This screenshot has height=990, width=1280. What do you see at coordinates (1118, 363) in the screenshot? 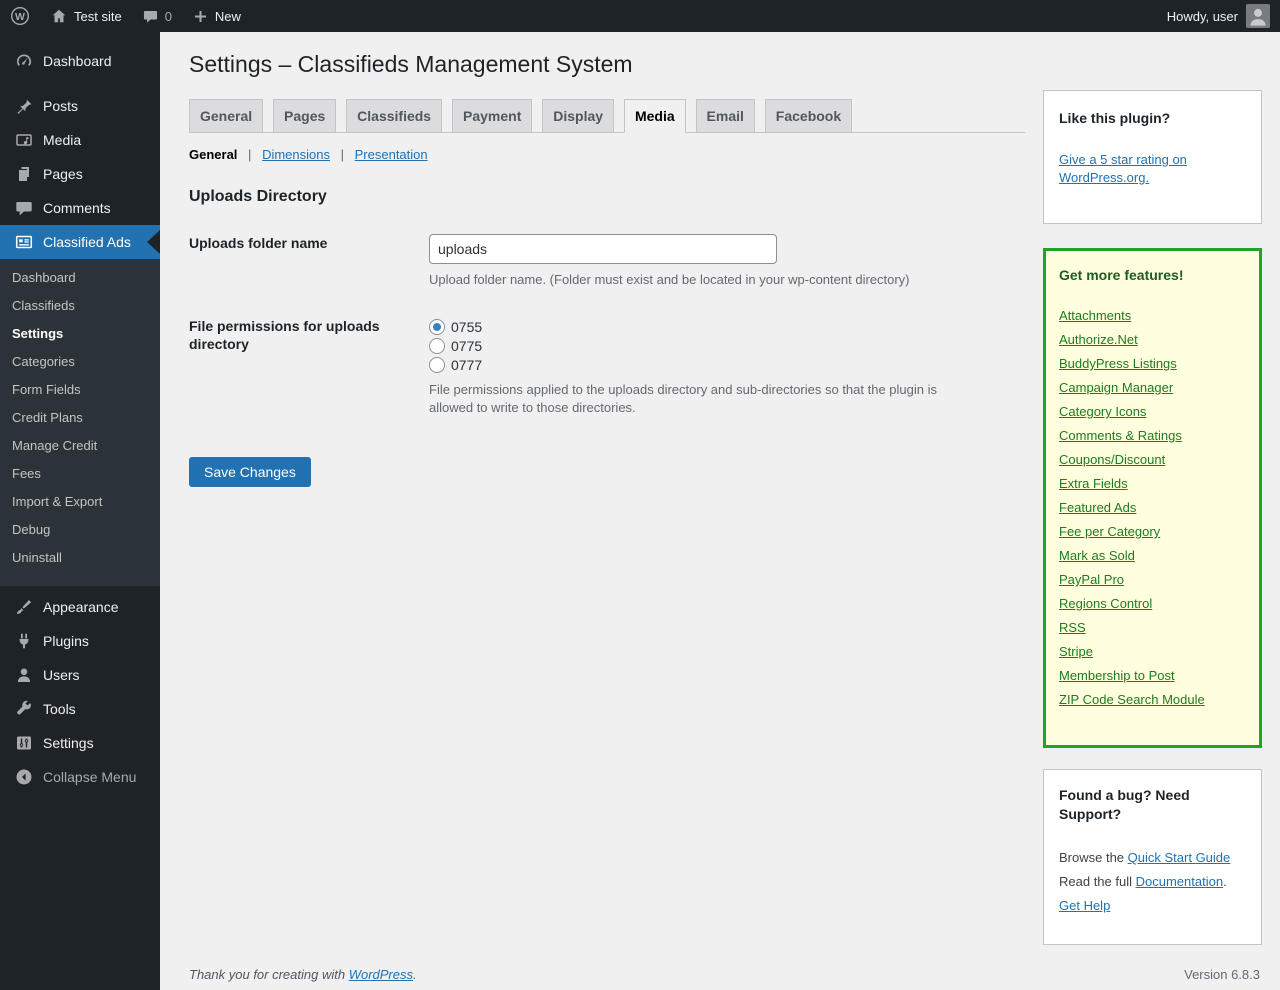
I see `feature-link-buddypress-listings: BuddyPress Listings` at bounding box center [1118, 363].